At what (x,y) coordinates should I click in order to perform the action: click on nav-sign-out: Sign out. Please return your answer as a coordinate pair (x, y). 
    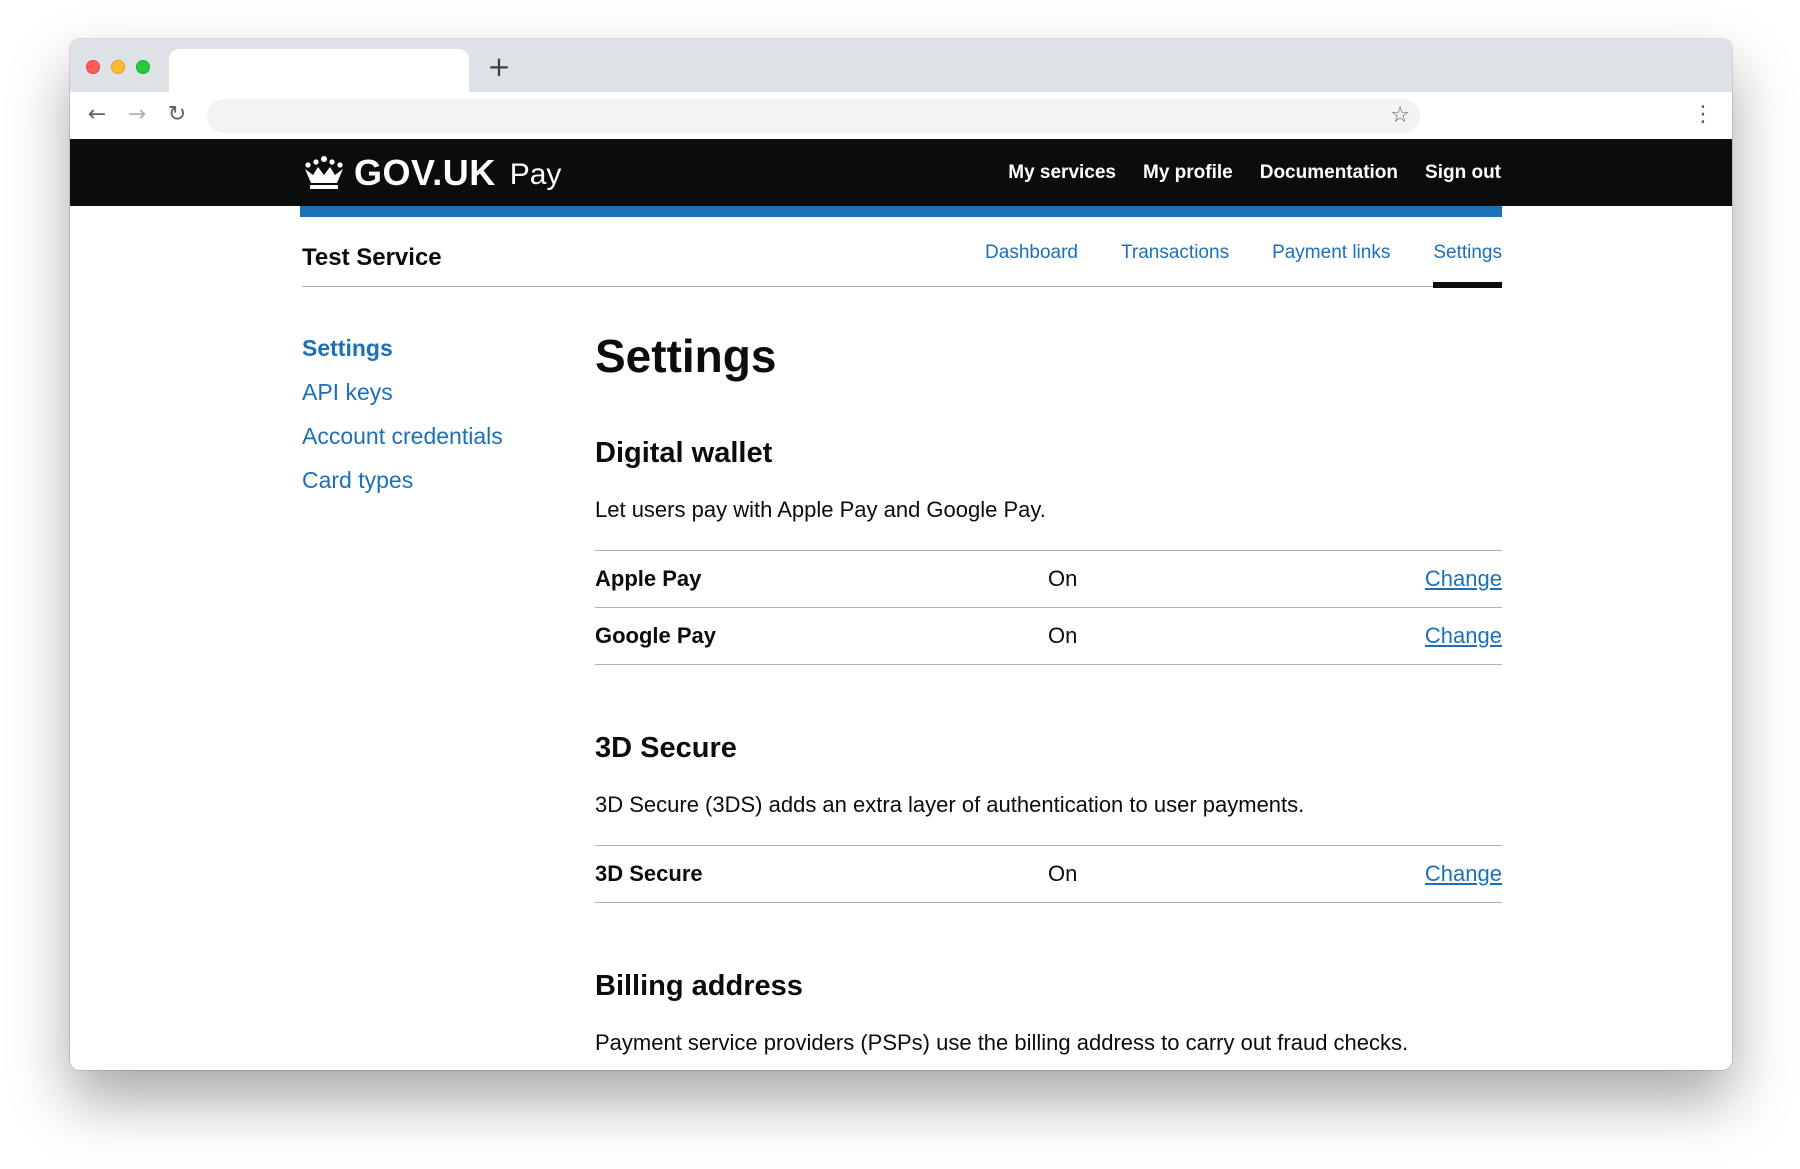
    Looking at the image, I should click on (1463, 173).